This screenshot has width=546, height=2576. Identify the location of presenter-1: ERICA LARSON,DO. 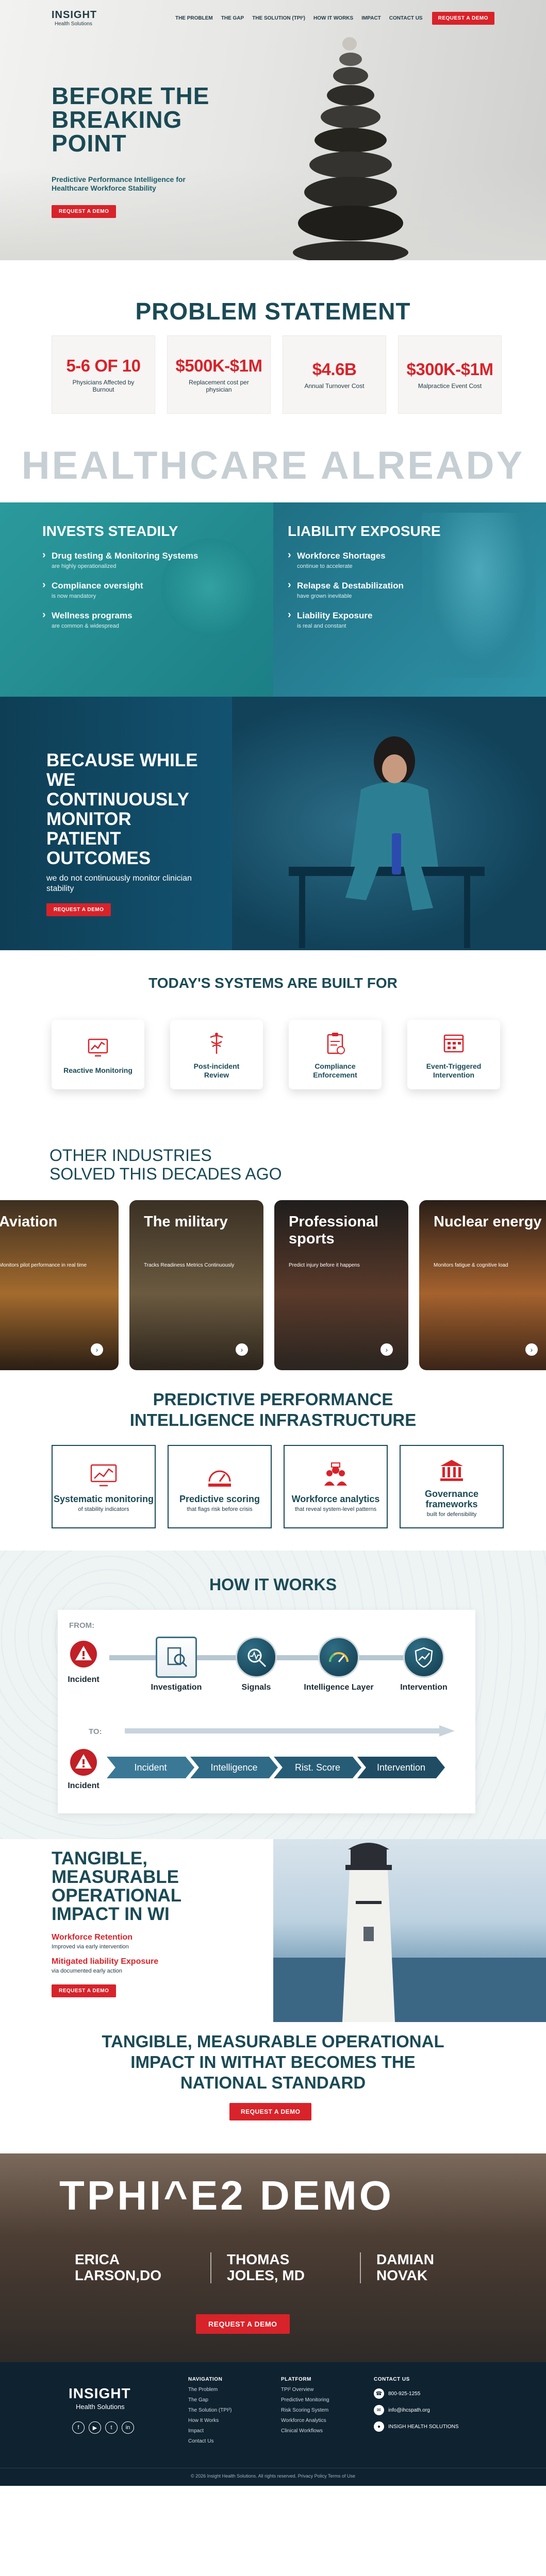
(118, 2267).